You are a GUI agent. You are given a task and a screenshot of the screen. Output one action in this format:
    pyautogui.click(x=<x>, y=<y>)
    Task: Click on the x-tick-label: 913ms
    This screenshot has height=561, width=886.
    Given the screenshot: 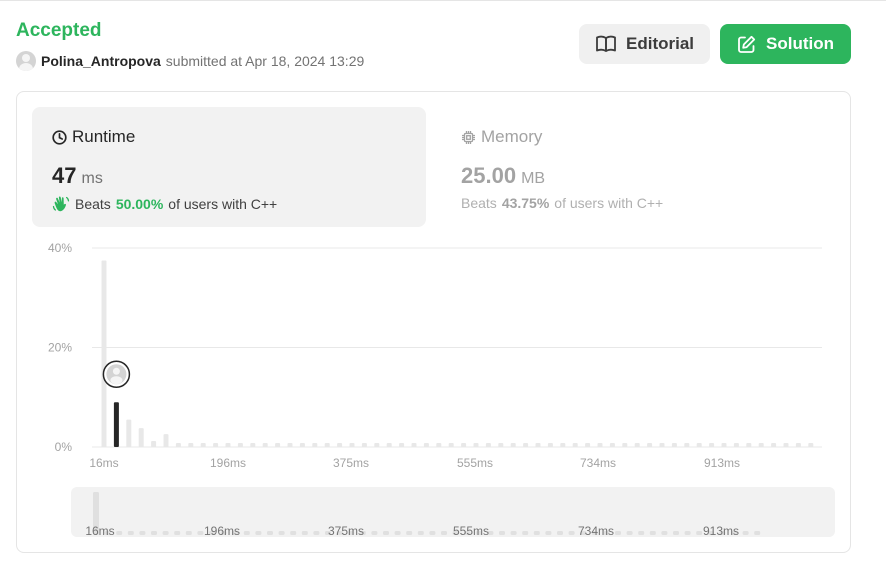 What is the action you would take?
    pyautogui.click(x=722, y=463)
    